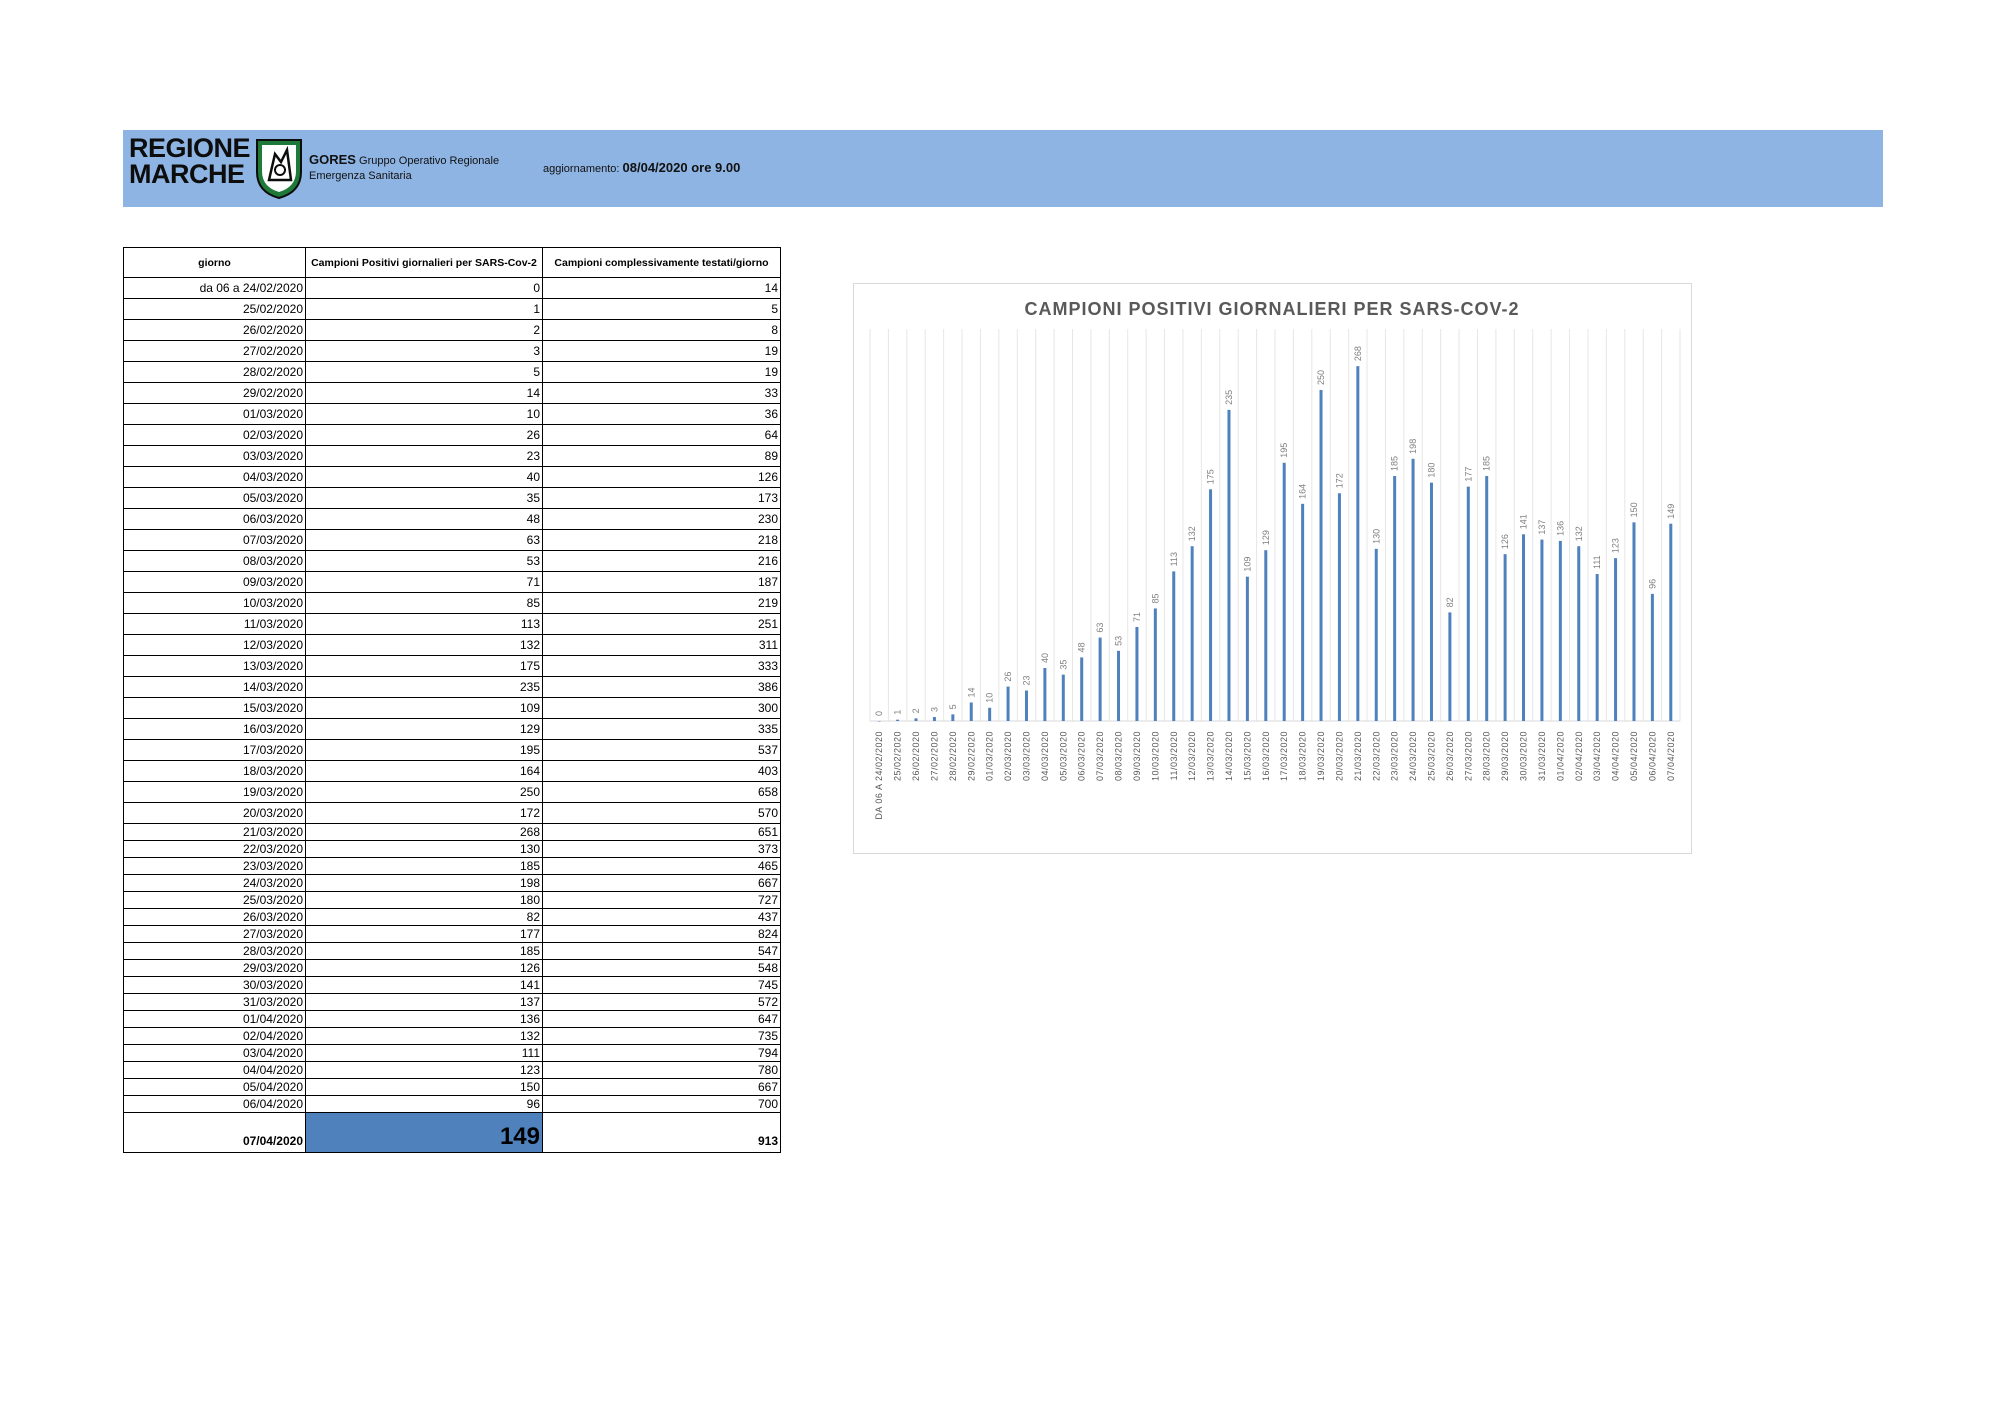 This screenshot has height=1414, width=2000. What do you see at coordinates (990, 756) in the screenshot?
I see `x-tick-label: 01/03/2020` at bounding box center [990, 756].